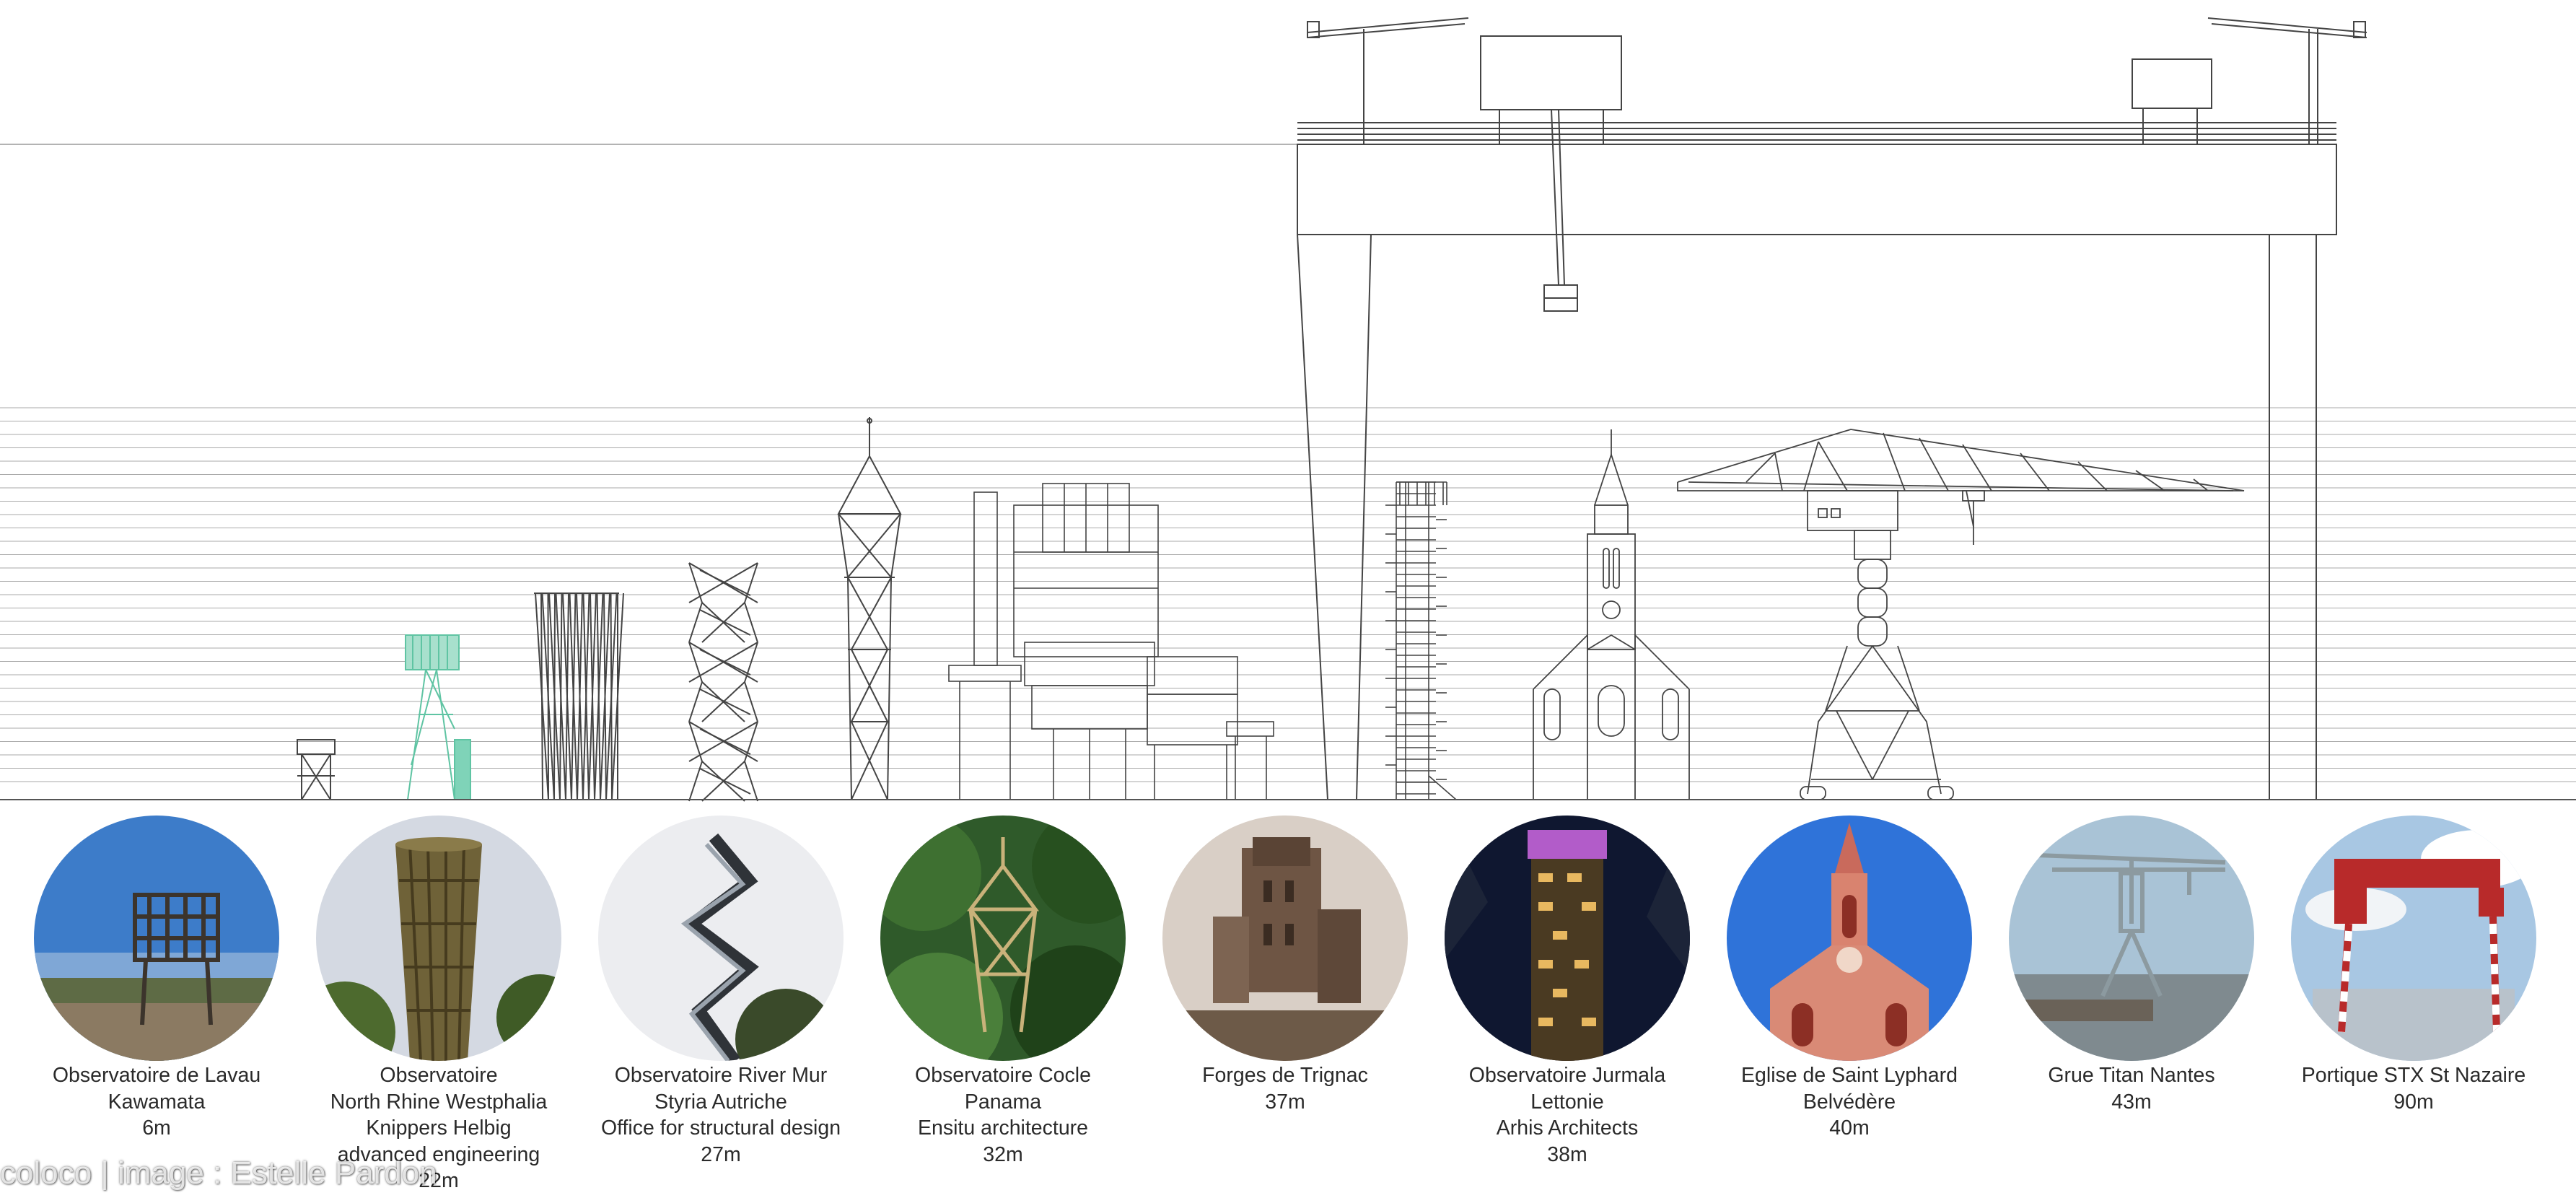 The width and height of the screenshot is (2576, 1198). I want to click on lavau-observatory-photo, so click(156, 938).